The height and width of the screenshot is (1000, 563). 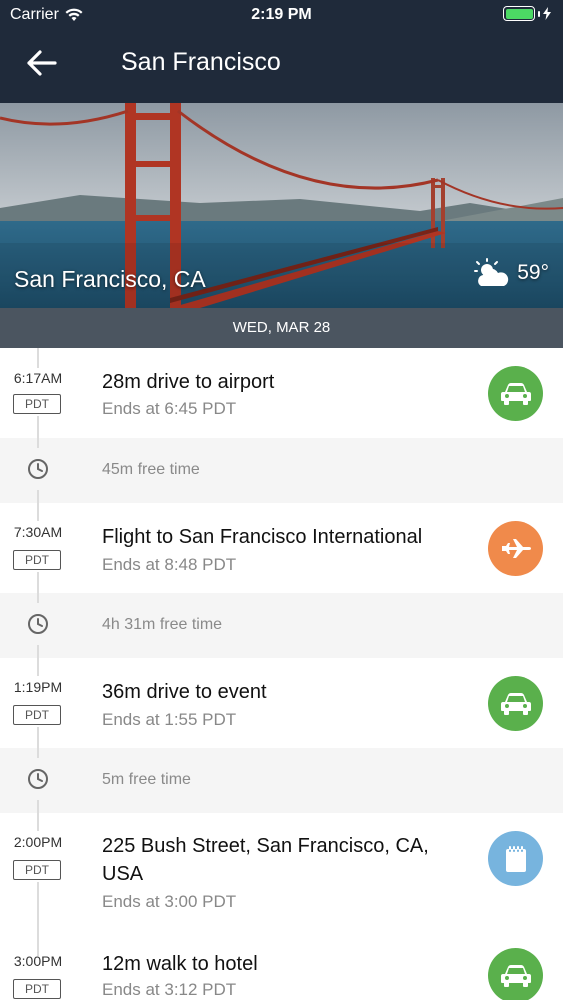 What do you see at coordinates (188, 382) in the screenshot?
I see `event-title: 28m drive to airport` at bounding box center [188, 382].